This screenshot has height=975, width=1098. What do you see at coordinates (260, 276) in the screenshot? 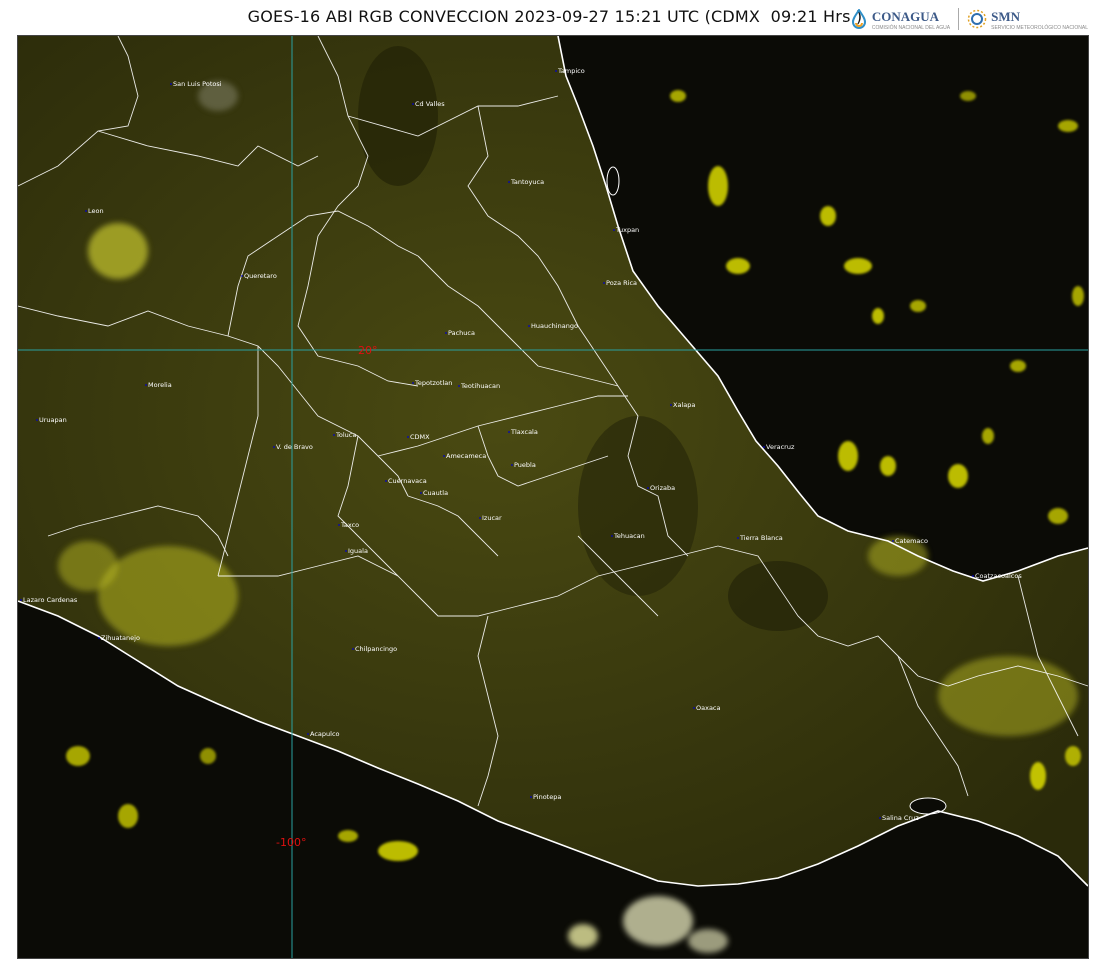
I see `city-label: Queretaro` at bounding box center [260, 276].